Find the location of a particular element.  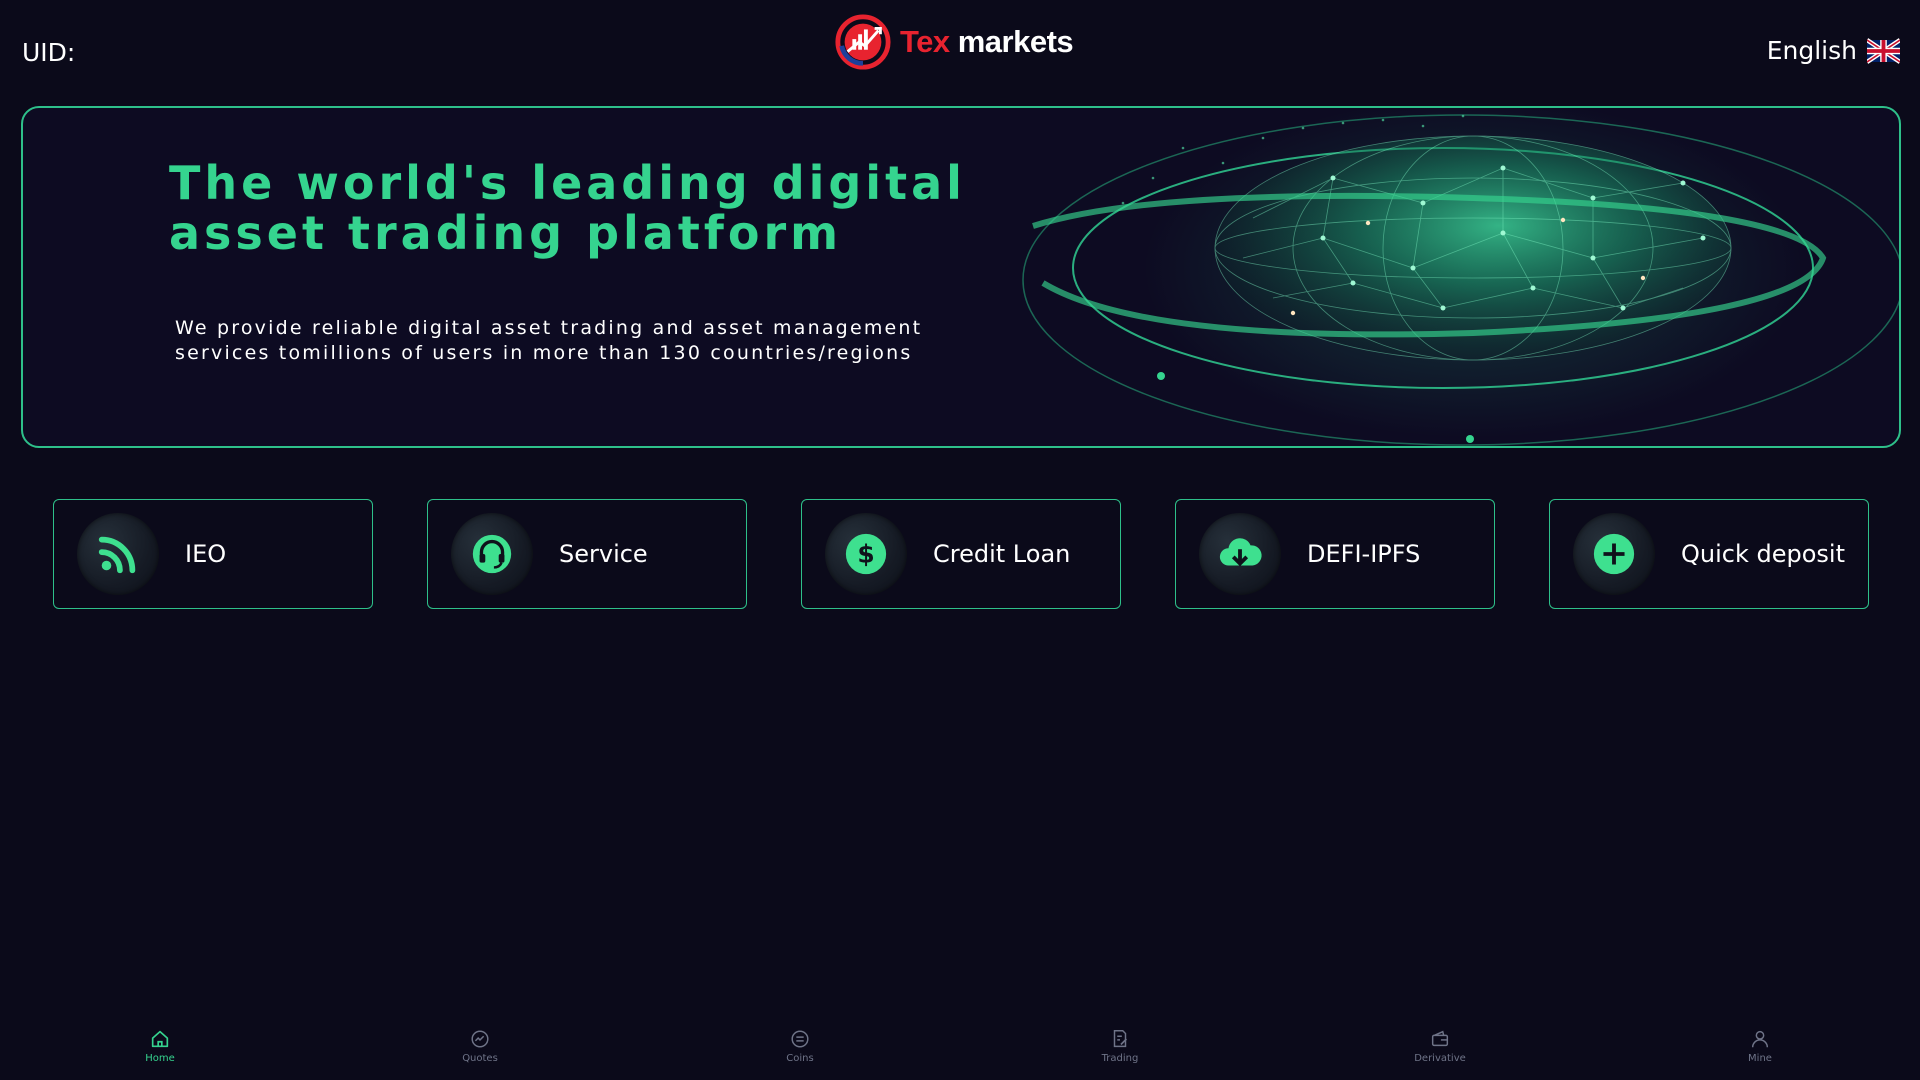

tile-label: DEFI-IPFS is located at coordinates (1364, 554).